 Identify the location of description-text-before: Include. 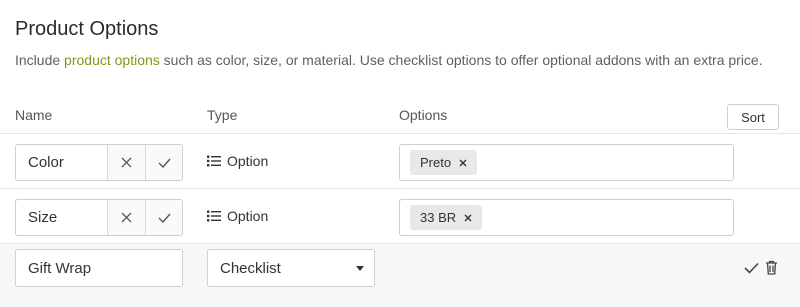
(40, 60).